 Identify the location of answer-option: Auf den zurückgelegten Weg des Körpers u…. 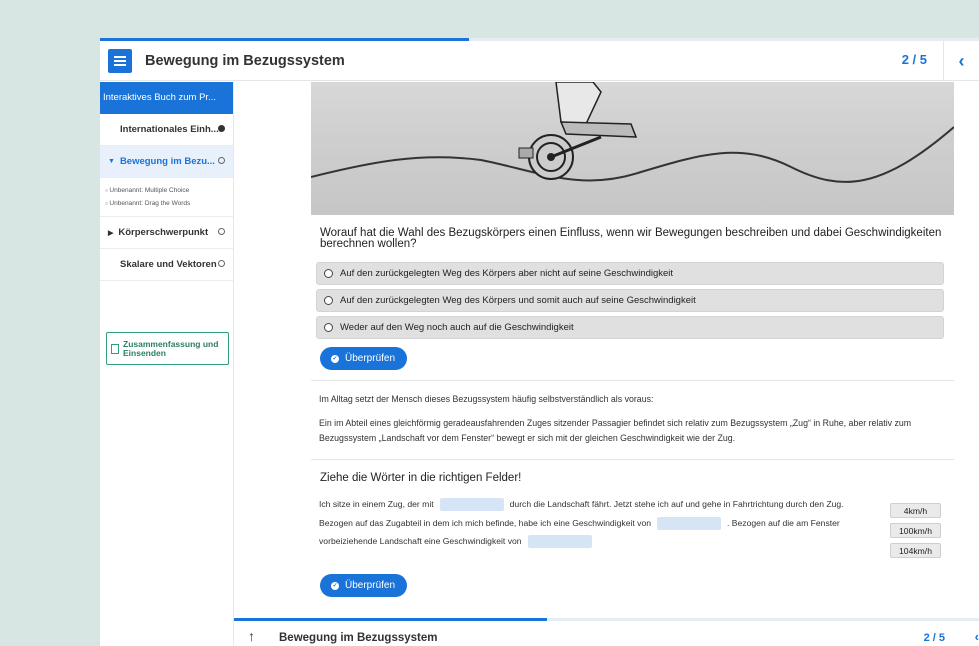
(630, 300).